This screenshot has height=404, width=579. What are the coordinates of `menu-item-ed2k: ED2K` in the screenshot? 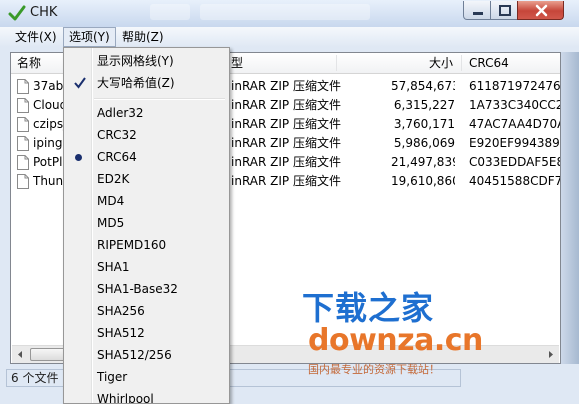 It's located at (146, 179).